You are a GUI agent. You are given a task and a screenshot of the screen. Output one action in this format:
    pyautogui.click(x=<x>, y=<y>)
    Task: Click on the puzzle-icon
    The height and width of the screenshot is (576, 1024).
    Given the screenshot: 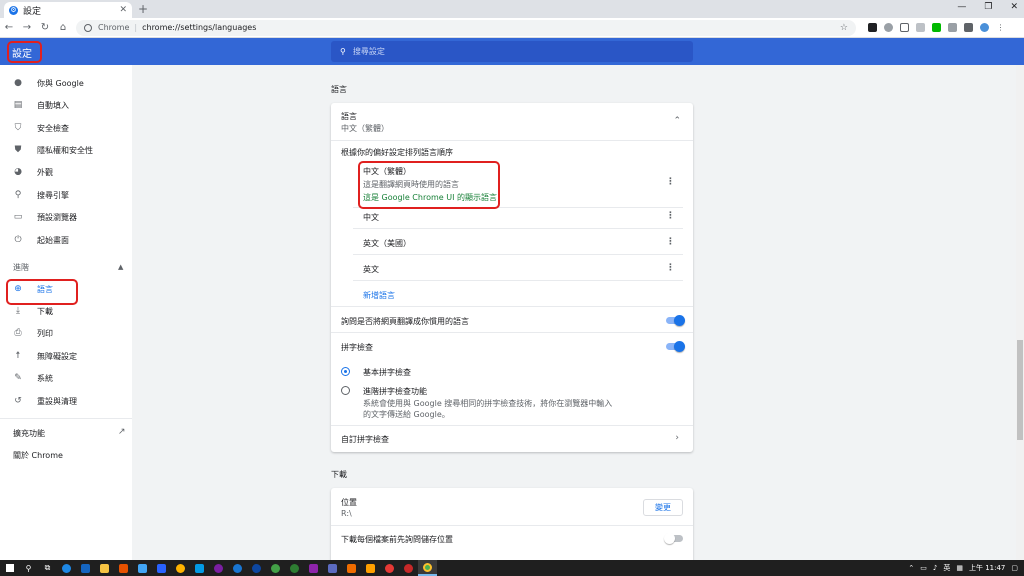 What is the action you would take?
    pyautogui.click(x=968, y=27)
    